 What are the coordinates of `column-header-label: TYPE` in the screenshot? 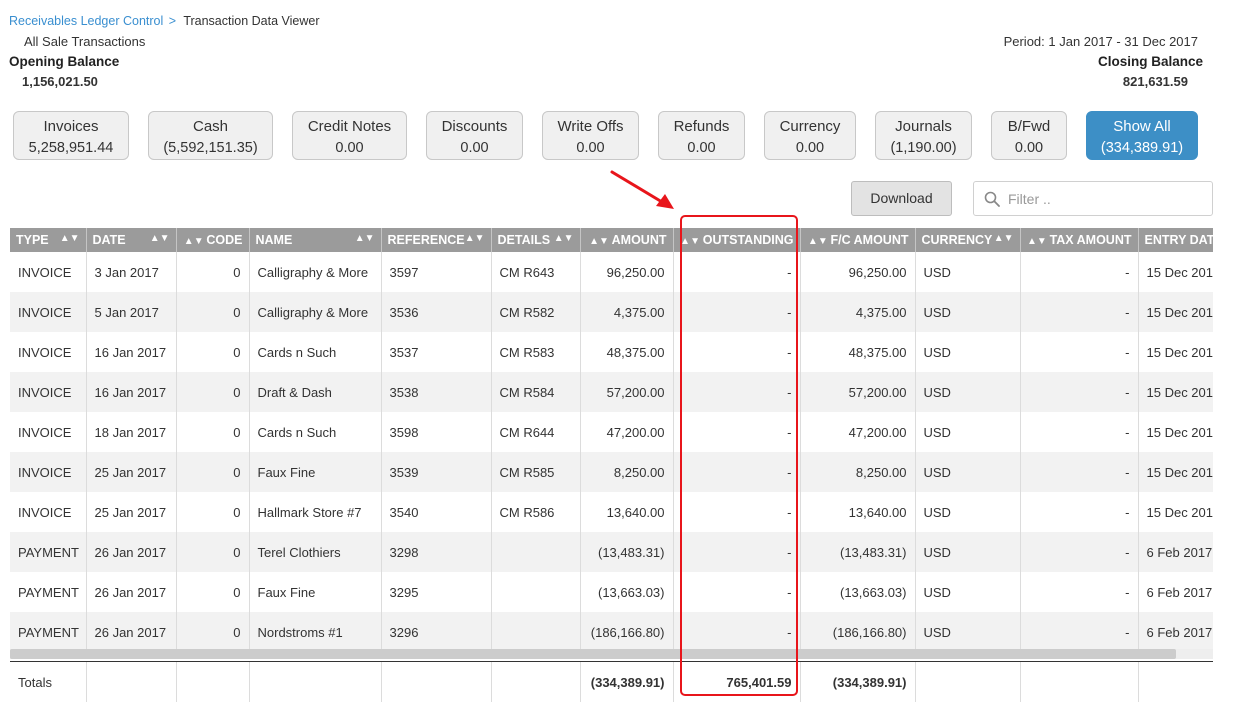 It's located at (32, 240).